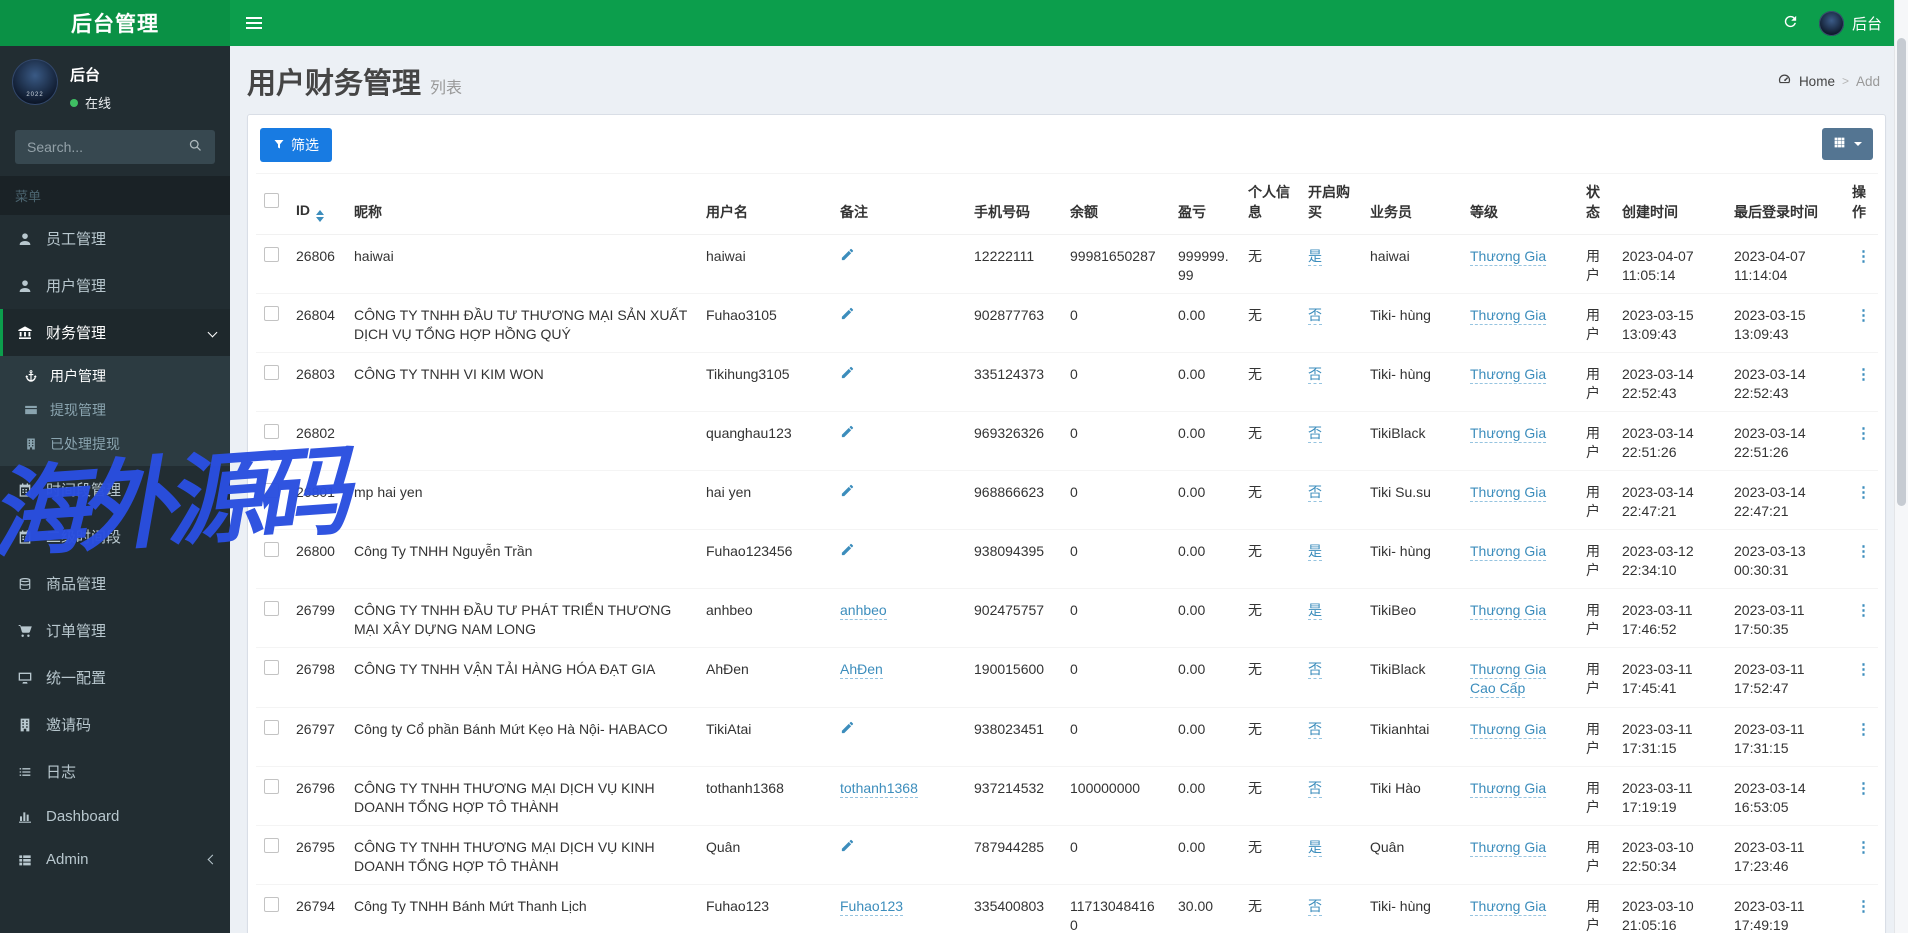 This screenshot has width=1908, height=933. Describe the element at coordinates (872, 906) in the screenshot. I see `note-link: Fuhao123` at that location.